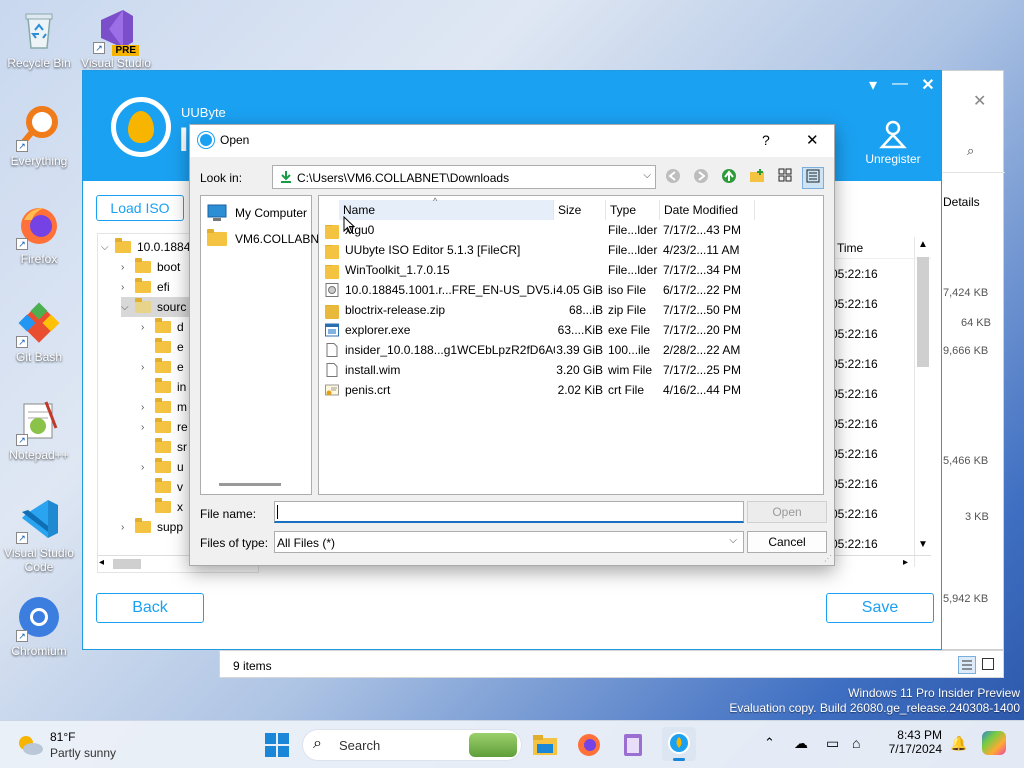  I want to click on notepad-taskbar-icon, so click(633, 745).